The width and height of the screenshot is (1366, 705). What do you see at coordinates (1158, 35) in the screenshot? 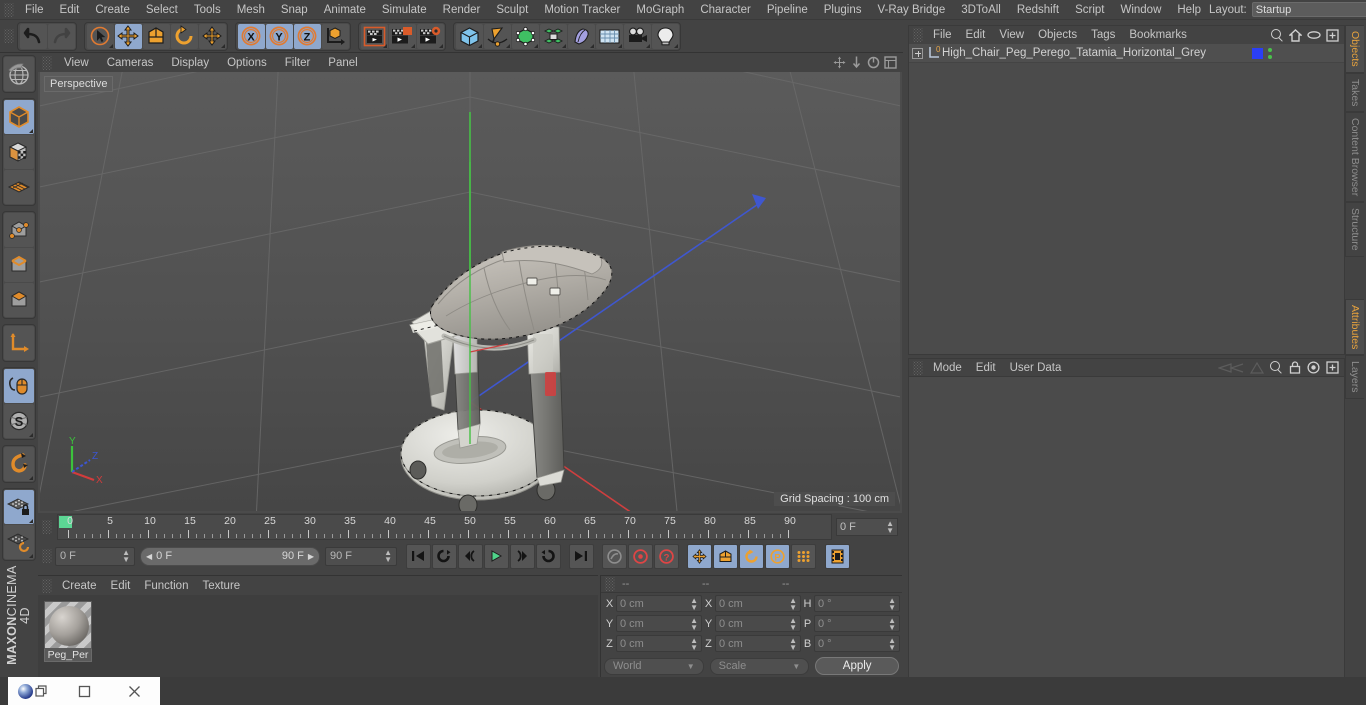
I see `object-menu-bookmarks: Bookmarks` at bounding box center [1158, 35].